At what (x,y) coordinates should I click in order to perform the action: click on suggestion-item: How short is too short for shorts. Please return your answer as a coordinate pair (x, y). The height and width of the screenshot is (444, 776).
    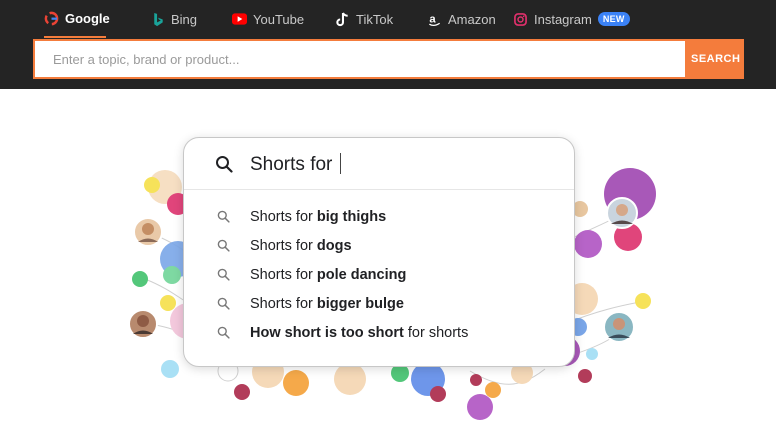
    Looking at the image, I should click on (379, 332).